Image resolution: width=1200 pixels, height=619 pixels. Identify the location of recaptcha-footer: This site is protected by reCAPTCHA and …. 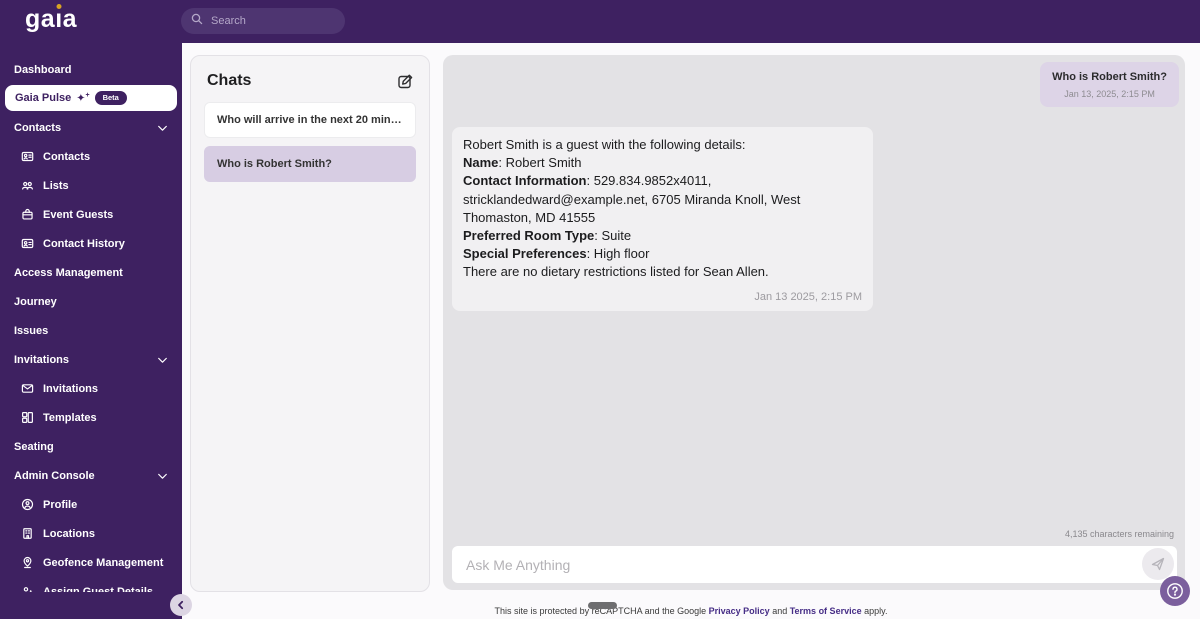
(691, 611).